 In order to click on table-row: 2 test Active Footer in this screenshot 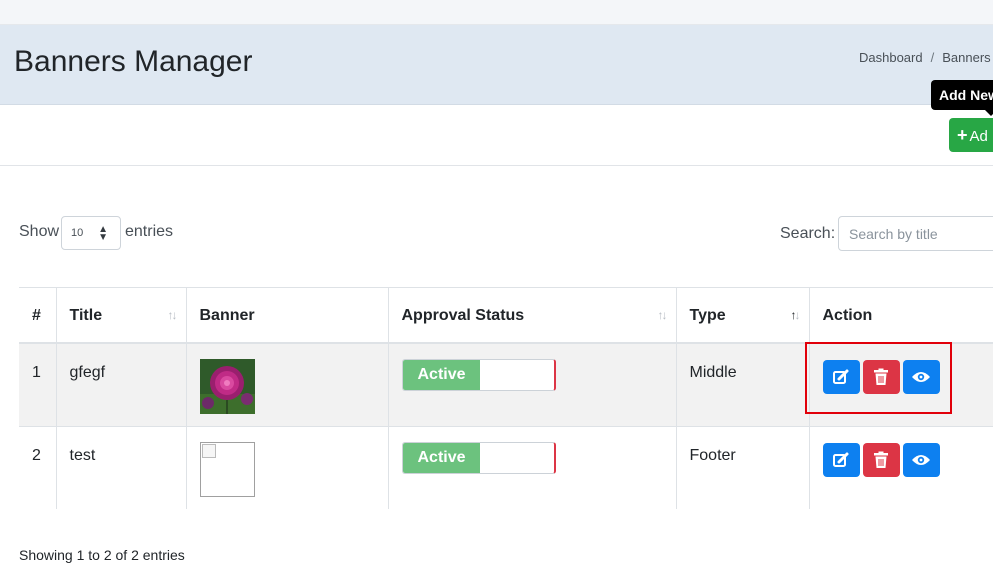, I will do `click(506, 467)`.